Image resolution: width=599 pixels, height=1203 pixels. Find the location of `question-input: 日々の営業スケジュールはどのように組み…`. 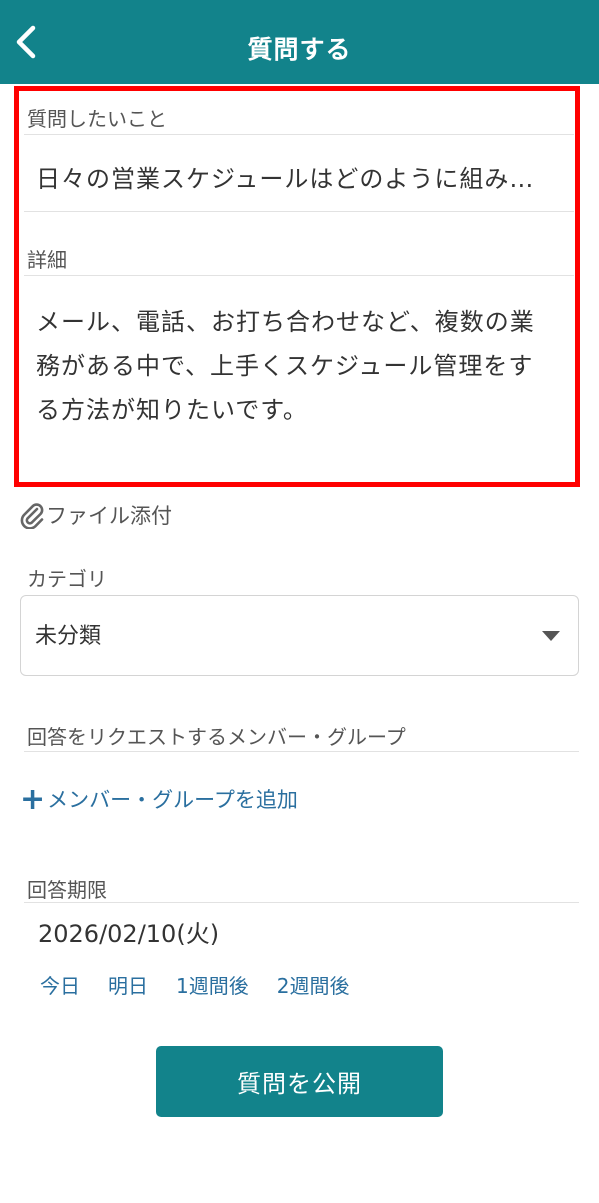

question-input: 日々の営業スケジュールはどのように組み… is located at coordinates (299, 173).